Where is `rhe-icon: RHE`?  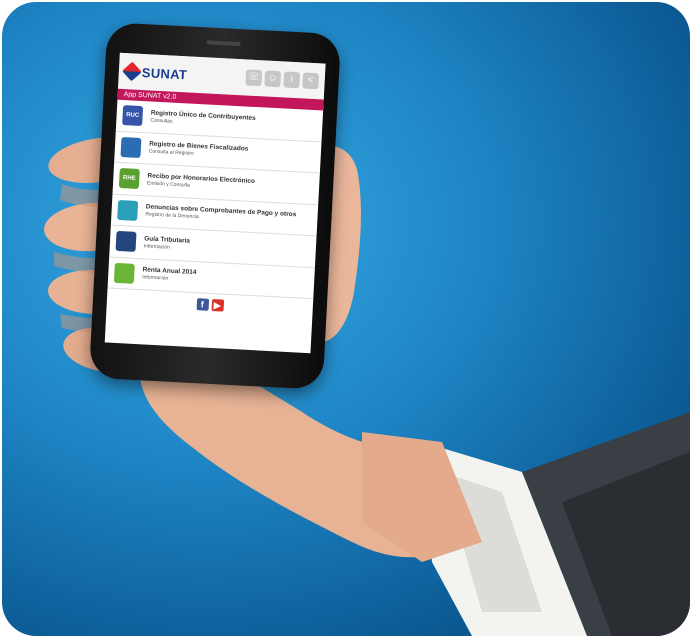
rhe-icon: RHE is located at coordinates (129, 179).